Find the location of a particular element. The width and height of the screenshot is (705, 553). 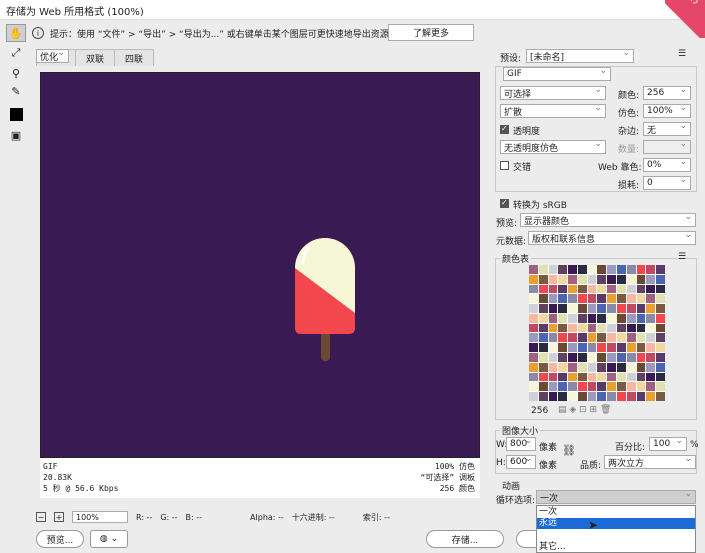

learn-more-button: 了解更多 is located at coordinates (431, 32).